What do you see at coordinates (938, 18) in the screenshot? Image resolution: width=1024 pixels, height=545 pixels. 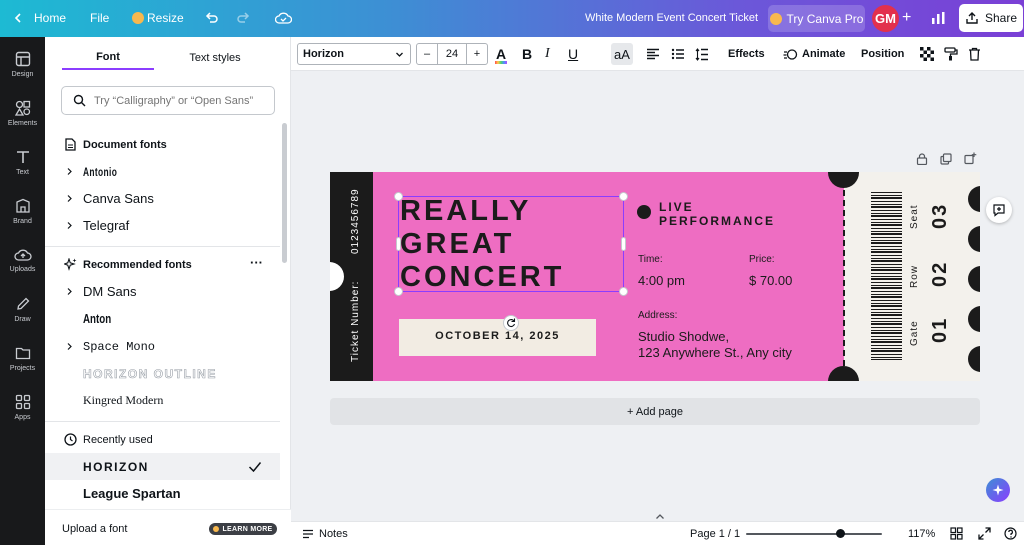 I see `analytics-button` at bounding box center [938, 18].